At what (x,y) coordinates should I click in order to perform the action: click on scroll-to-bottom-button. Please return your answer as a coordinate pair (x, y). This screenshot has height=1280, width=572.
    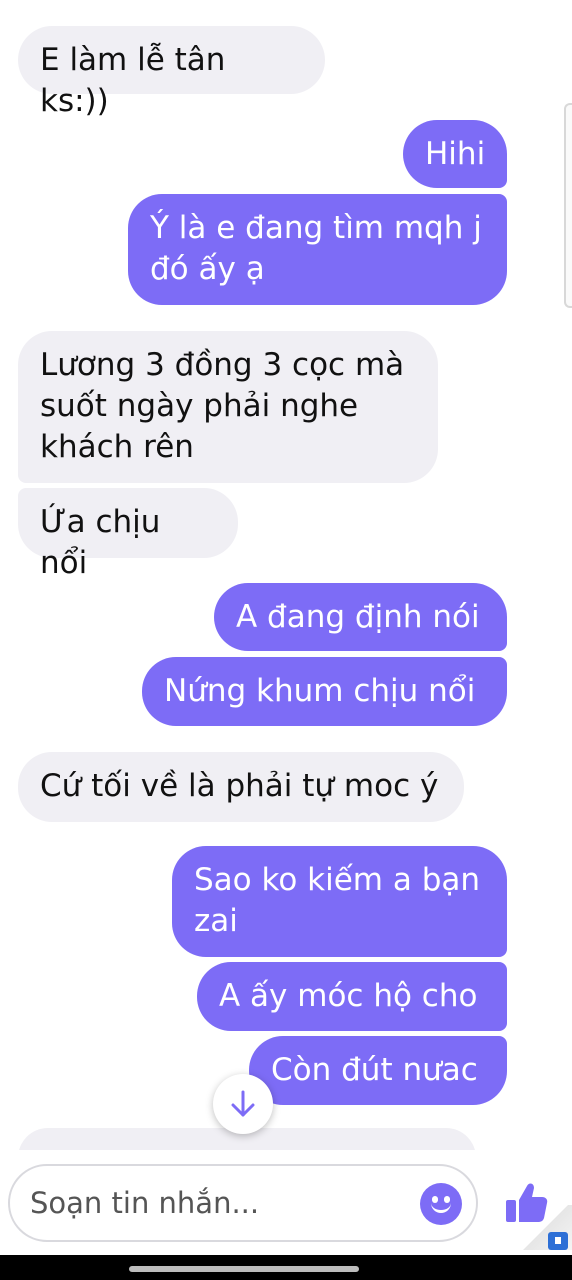
    Looking at the image, I should click on (243, 1104).